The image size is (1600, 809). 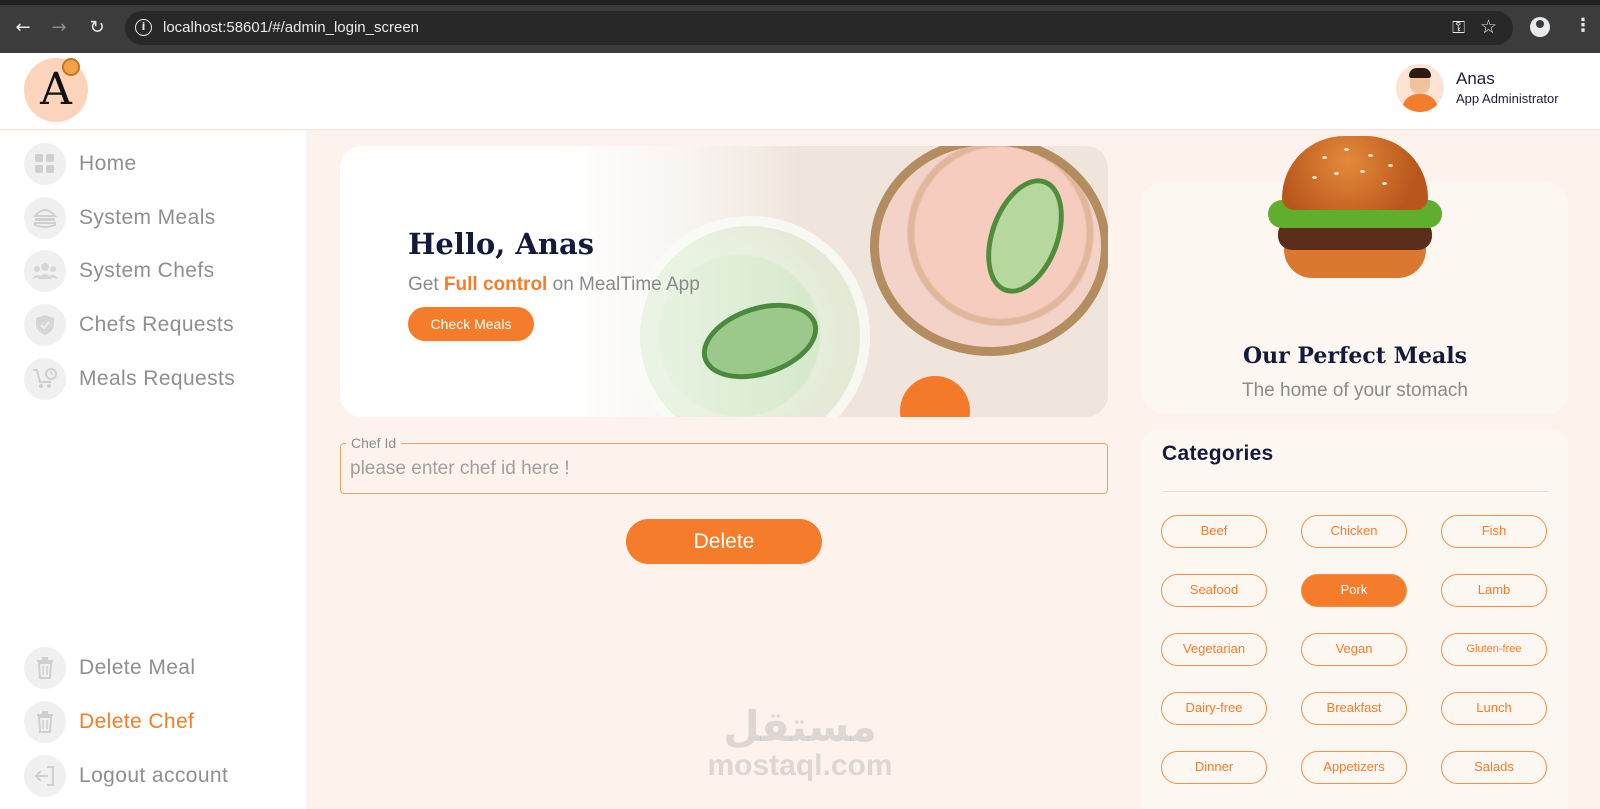 I want to click on sidebar-item-logout: Logout account, so click(x=159, y=776).